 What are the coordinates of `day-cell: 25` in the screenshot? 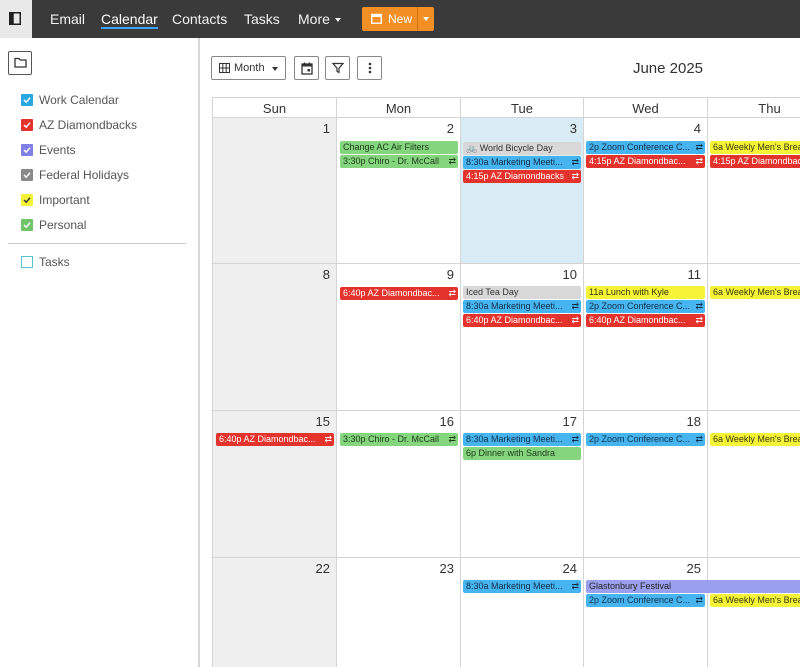 It's located at (646, 612).